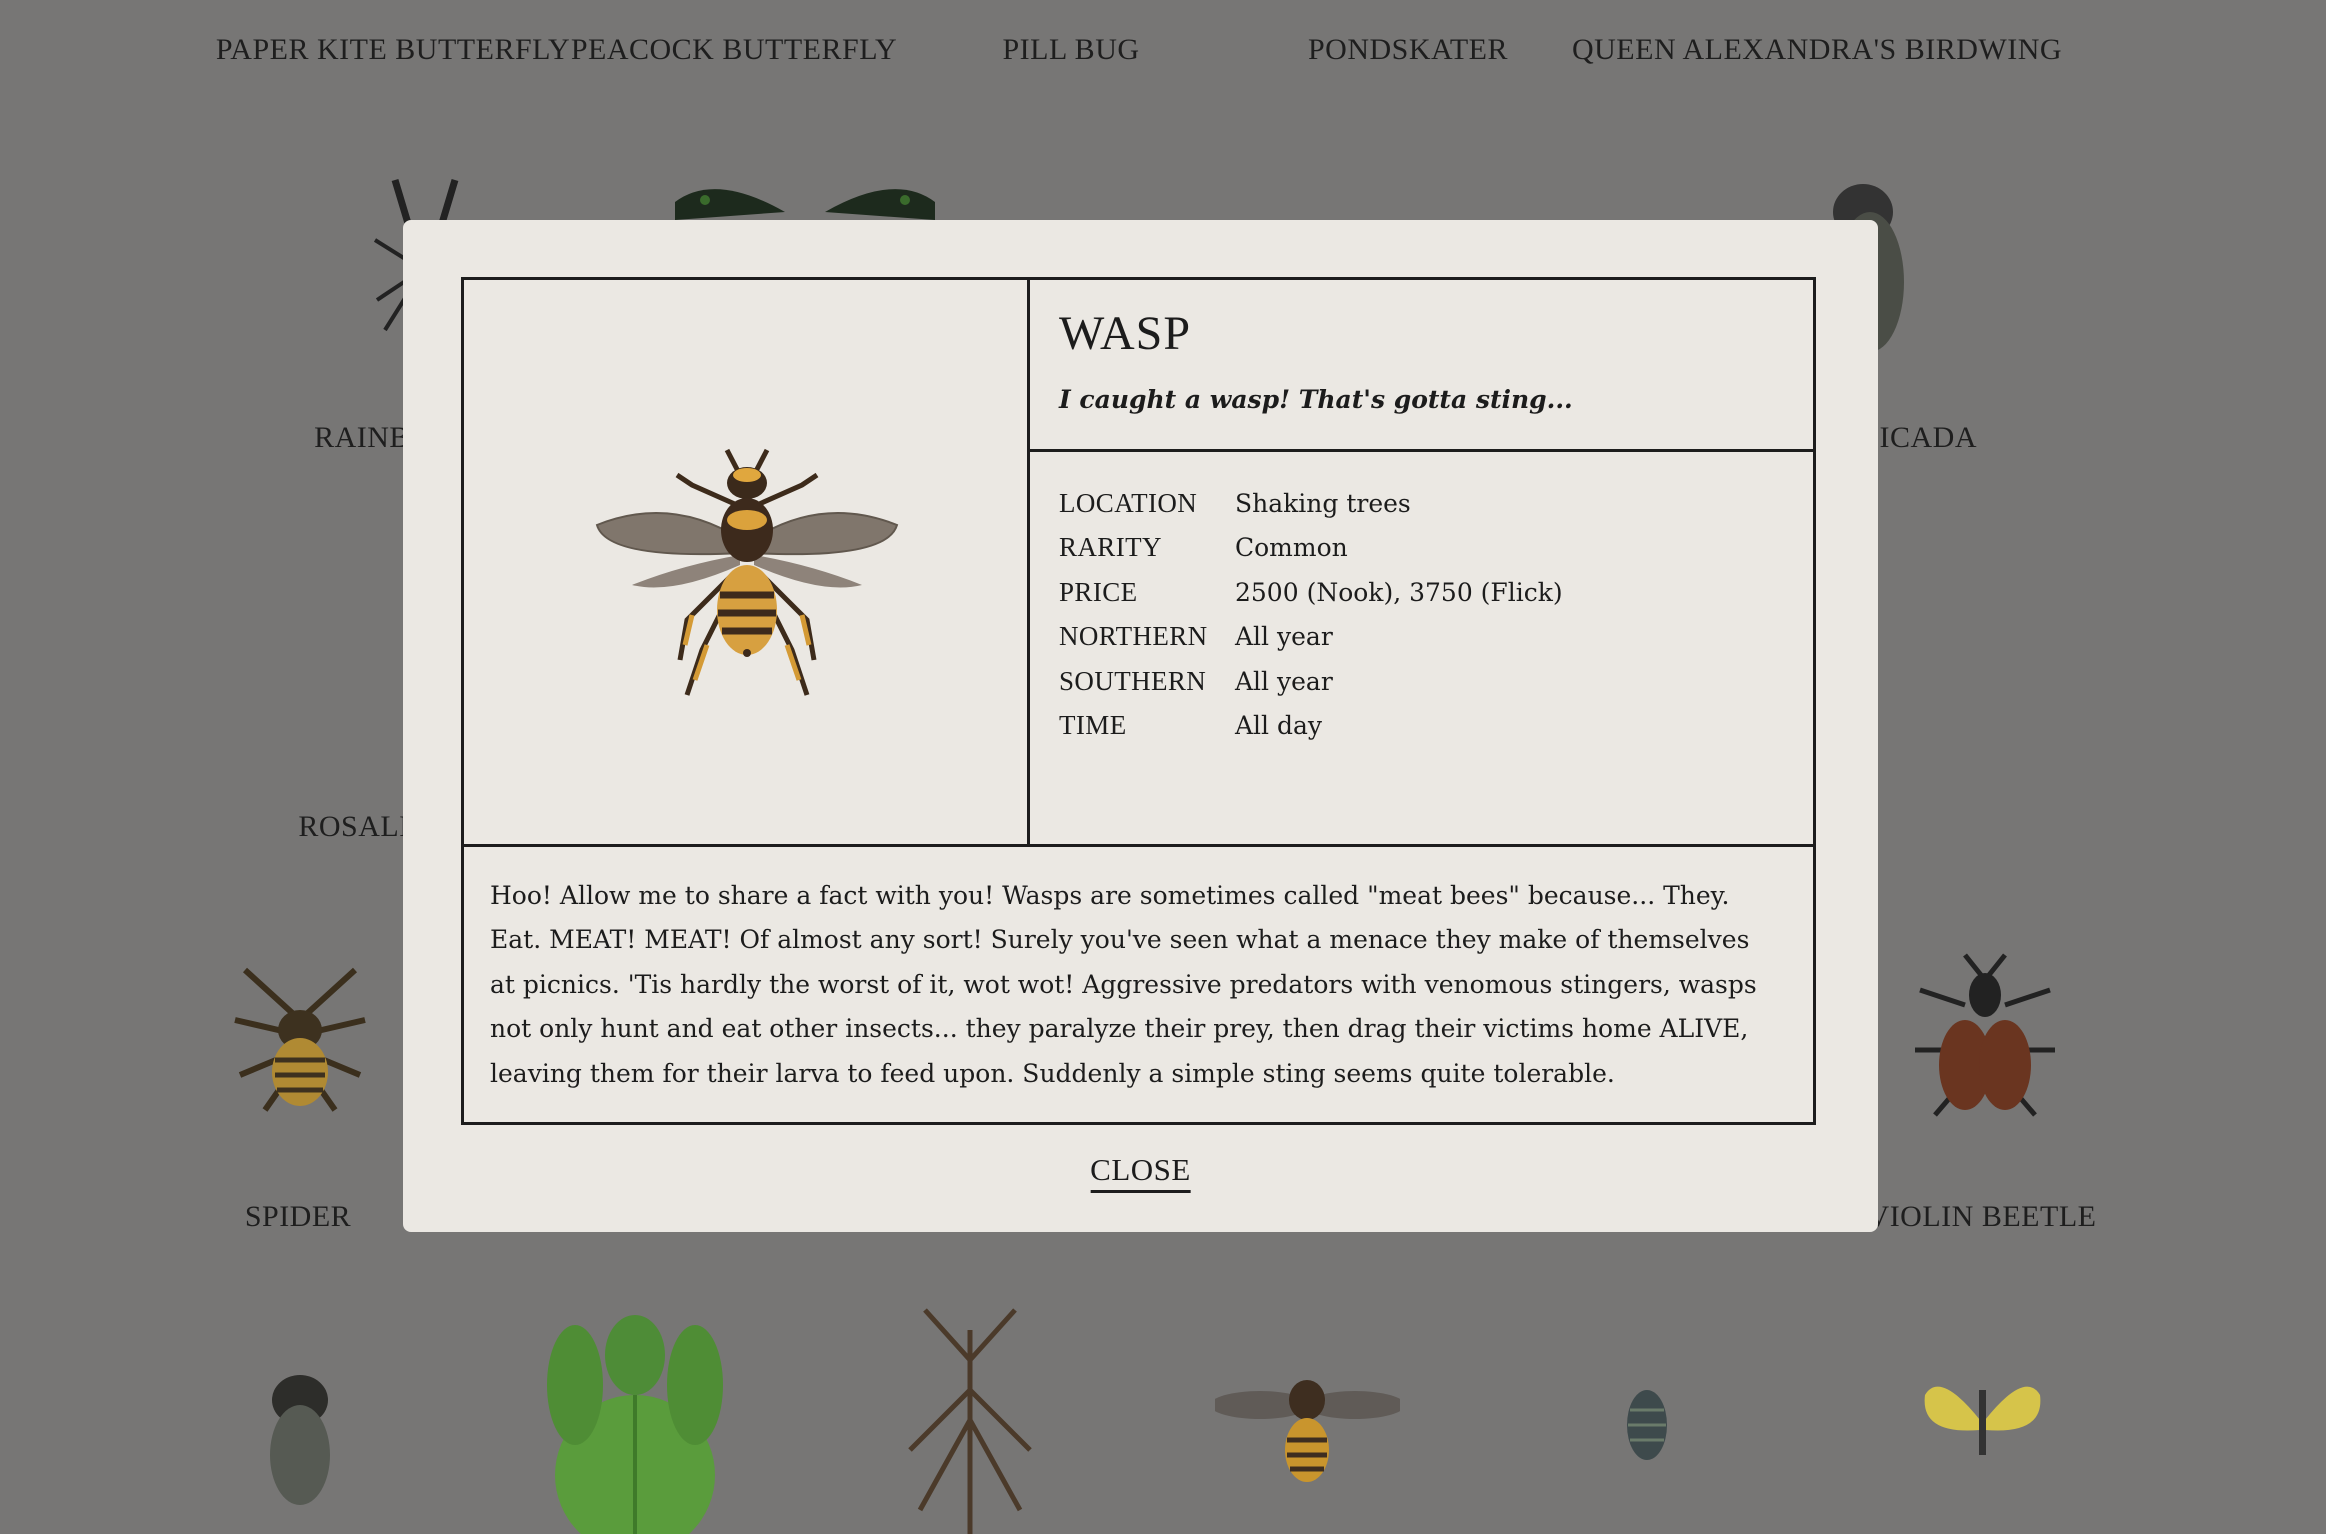 This screenshot has width=2326, height=1534. Describe the element at coordinates (1817, 50) in the screenshot. I see `bug-label-queen-alexandras-birdwing: QUEEN ALEXANDRA'S BIRDWING` at that location.